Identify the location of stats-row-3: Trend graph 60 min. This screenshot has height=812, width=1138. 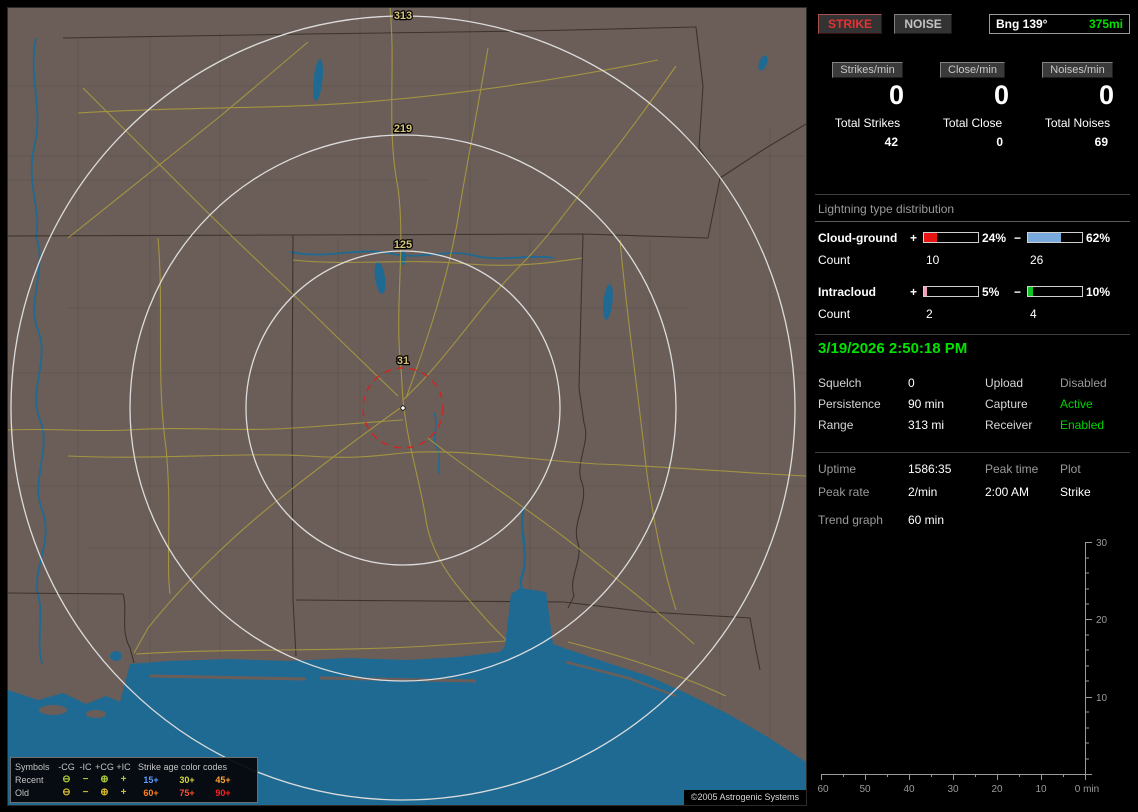
(972, 520).